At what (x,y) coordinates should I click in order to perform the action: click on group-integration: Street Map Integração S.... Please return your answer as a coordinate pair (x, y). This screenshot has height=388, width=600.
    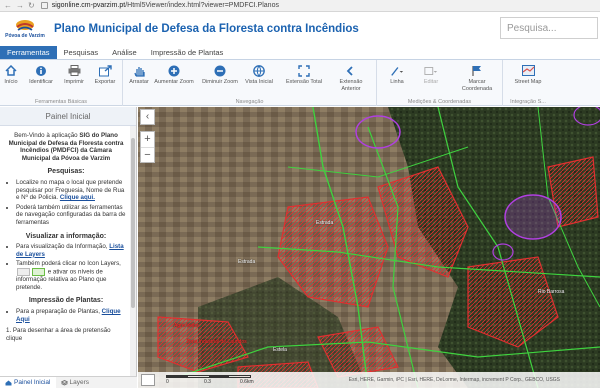
    Looking at the image, I should click on (528, 83).